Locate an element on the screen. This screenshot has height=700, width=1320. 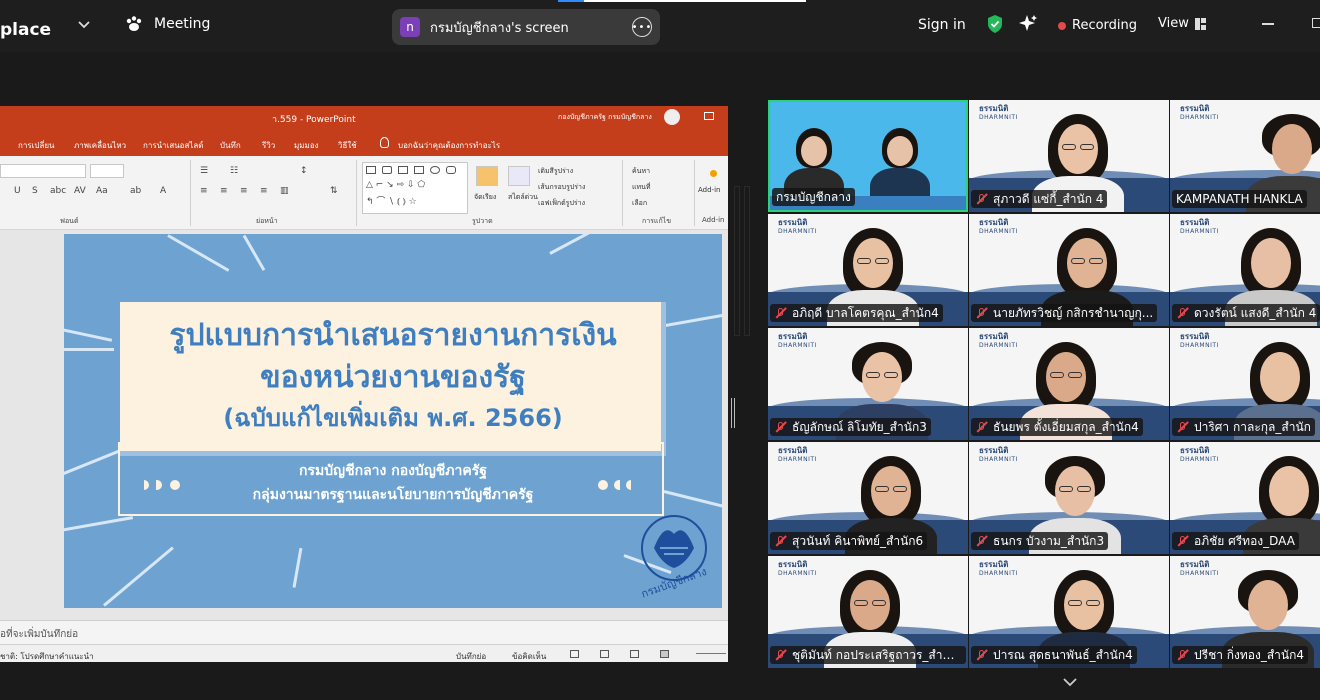
screen-share-indicator: n กรมบัญชีกลาง's screen ••• is located at coordinates (526, 27).